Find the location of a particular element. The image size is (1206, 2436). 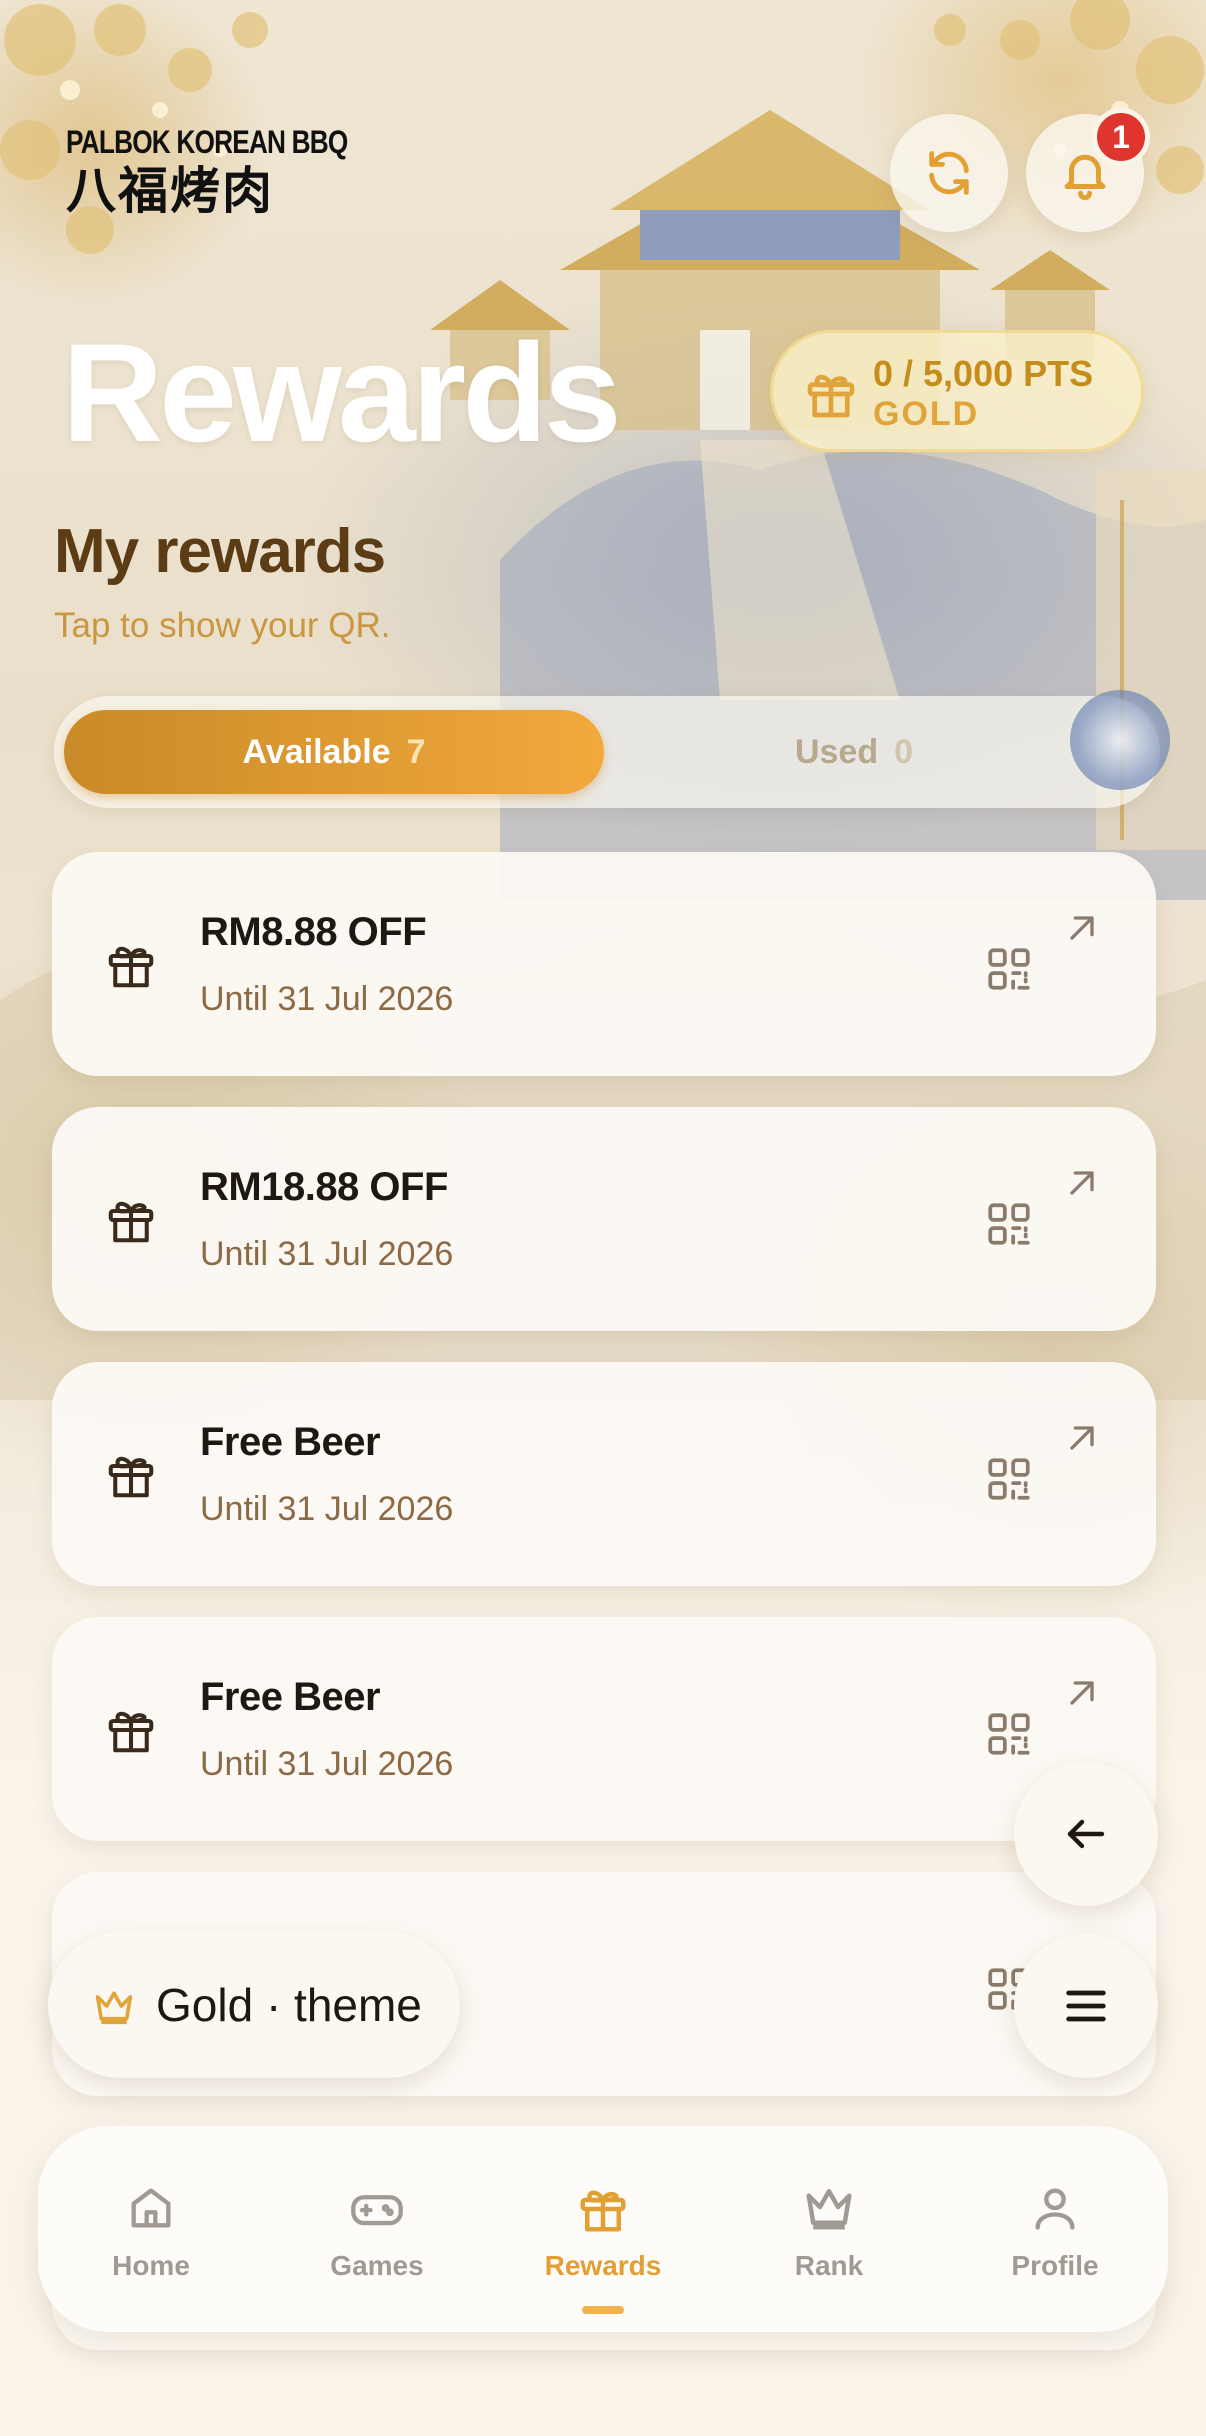

lantern-ornament is located at coordinates (1120, 740).